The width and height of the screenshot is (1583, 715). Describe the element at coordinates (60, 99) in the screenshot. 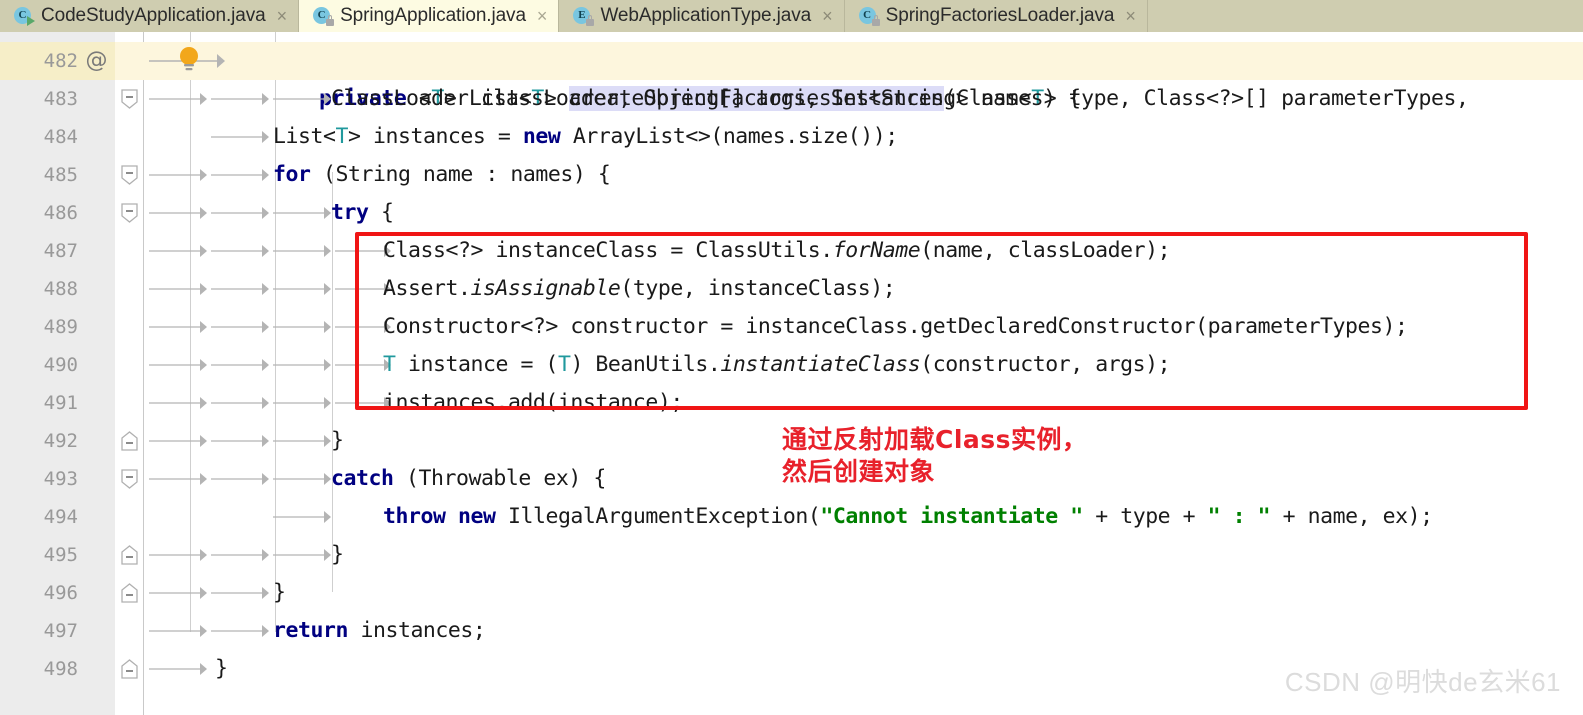

I see `line-number: 483` at that location.